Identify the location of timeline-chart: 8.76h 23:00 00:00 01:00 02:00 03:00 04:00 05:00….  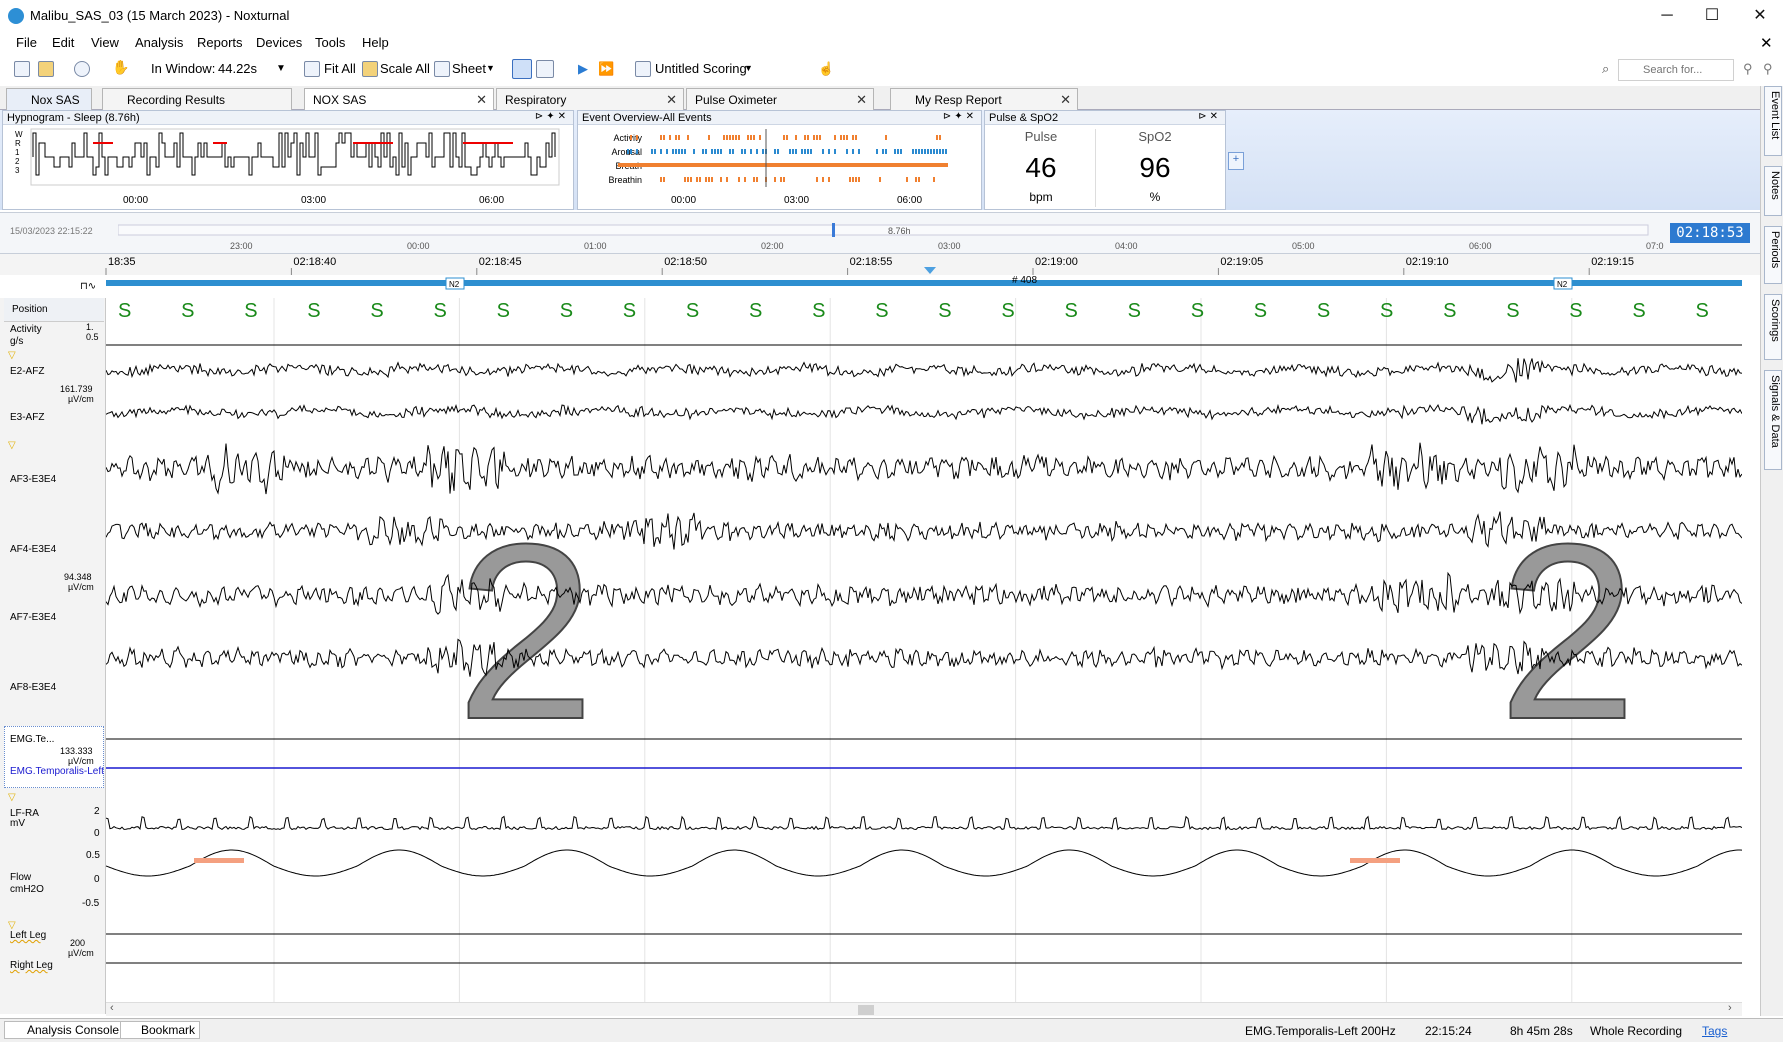
(892, 234).